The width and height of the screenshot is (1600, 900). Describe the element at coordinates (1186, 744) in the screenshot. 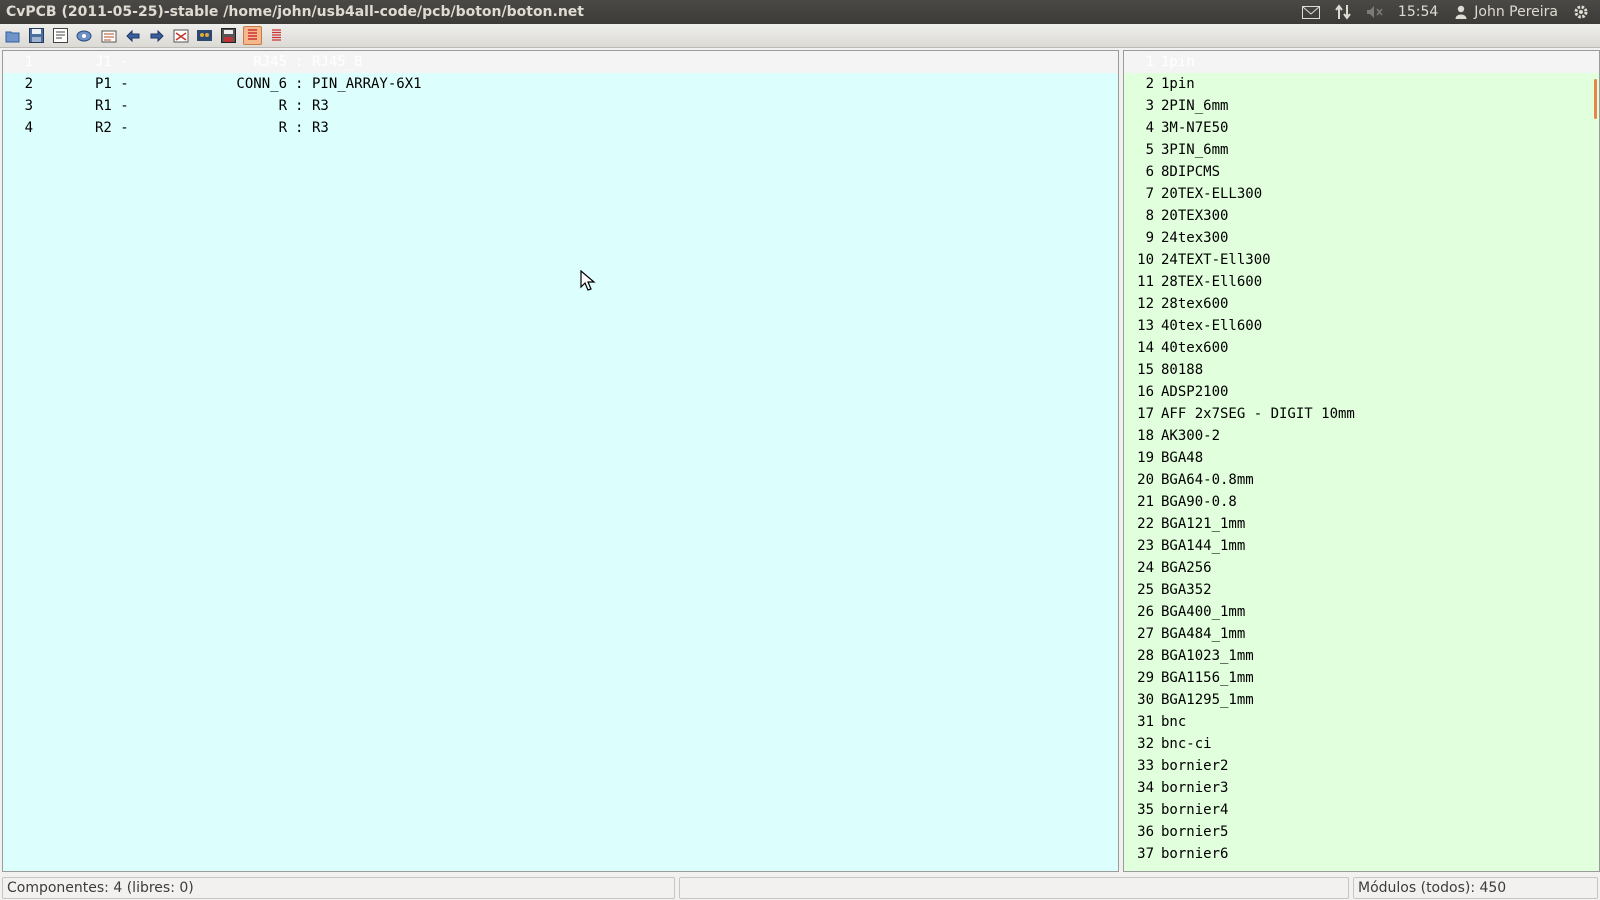

I see `module-name: bnc-ci` at that location.